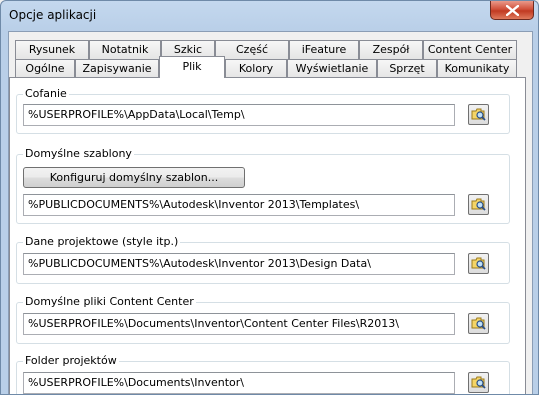 The width and height of the screenshot is (539, 395). Describe the element at coordinates (239, 383) in the screenshot. I see `projects-path-field: %USERPROFILE%\Documents\Inventor\` at that location.